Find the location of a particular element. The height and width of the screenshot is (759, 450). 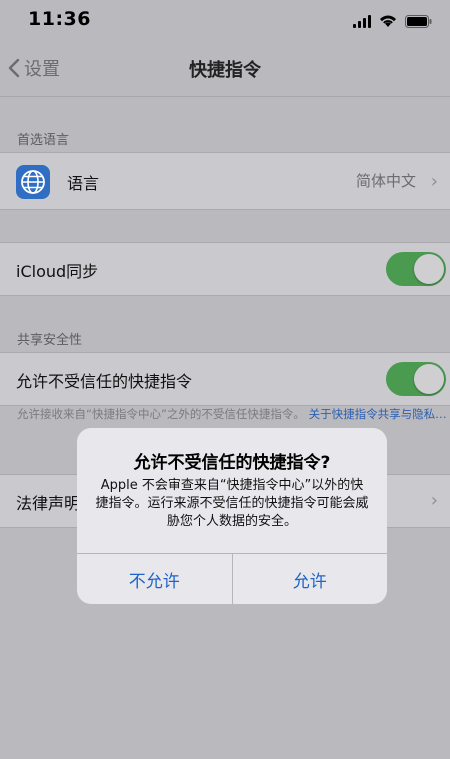

allow-untrusted-toggle is located at coordinates (416, 379).